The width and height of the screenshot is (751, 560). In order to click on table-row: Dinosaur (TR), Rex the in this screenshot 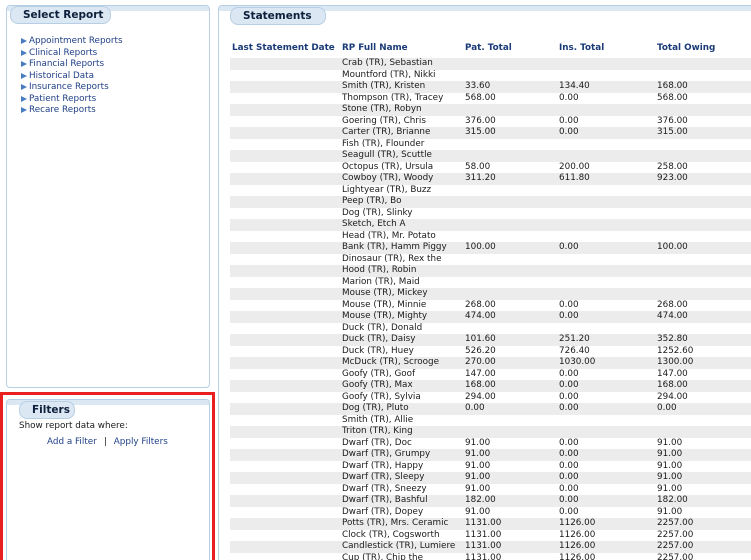, I will do `click(490, 259)`.